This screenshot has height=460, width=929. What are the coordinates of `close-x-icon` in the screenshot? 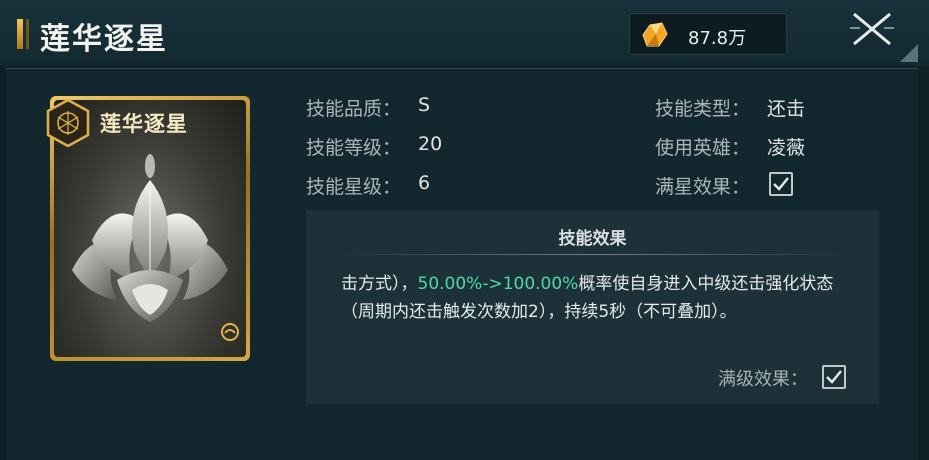 It's located at (872, 29).